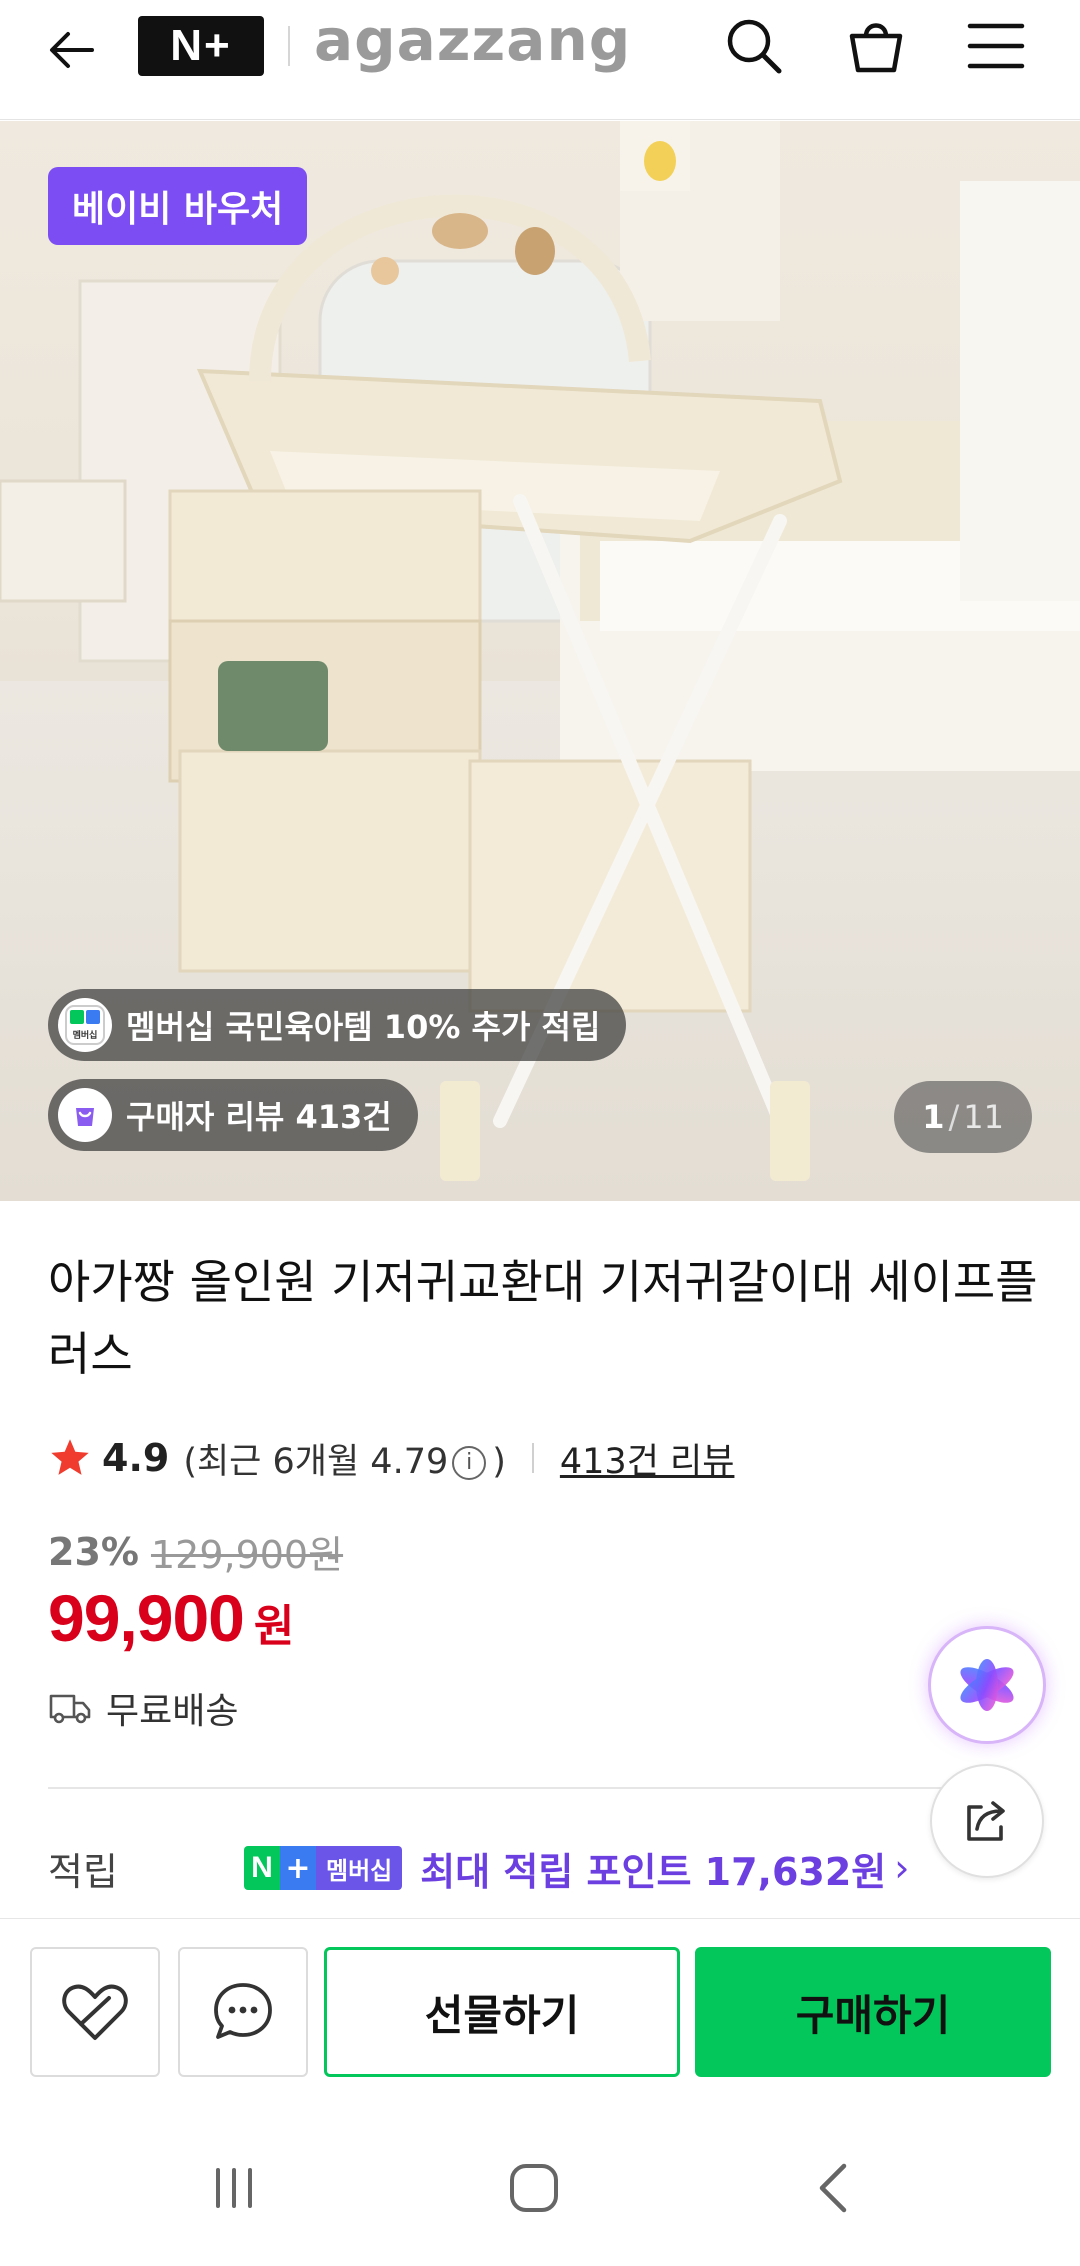 The width and height of the screenshot is (1080, 2266). I want to click on bottom-action-bar: 선물하기 구매하기, so click(540, 2009).